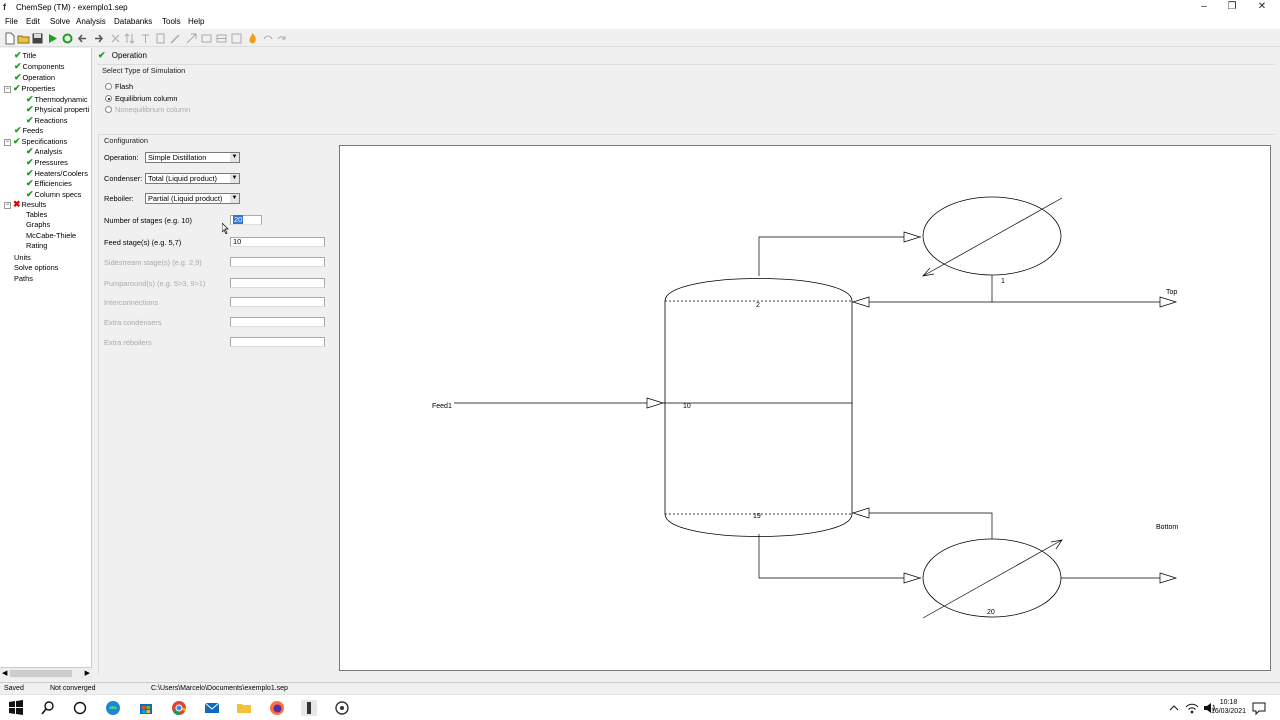  I want to click on app-gear-icon, so click(342, 708).